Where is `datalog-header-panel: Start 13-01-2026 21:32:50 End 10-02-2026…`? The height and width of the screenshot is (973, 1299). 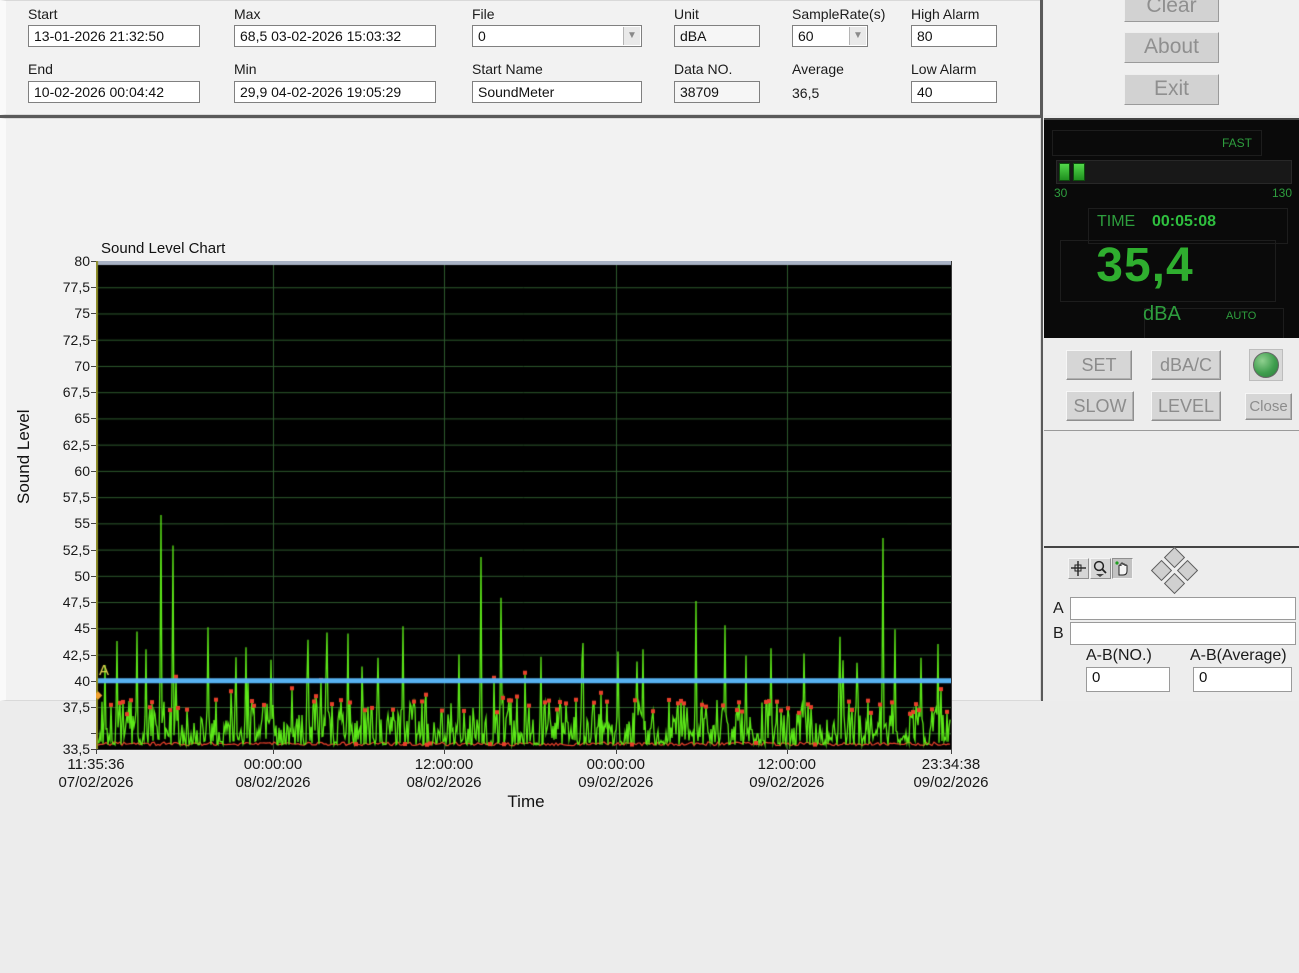 datalog-header-panel: Start 13-01-2026 21:32:50 End 10-02-2026… is located at coordinates (520, 57).